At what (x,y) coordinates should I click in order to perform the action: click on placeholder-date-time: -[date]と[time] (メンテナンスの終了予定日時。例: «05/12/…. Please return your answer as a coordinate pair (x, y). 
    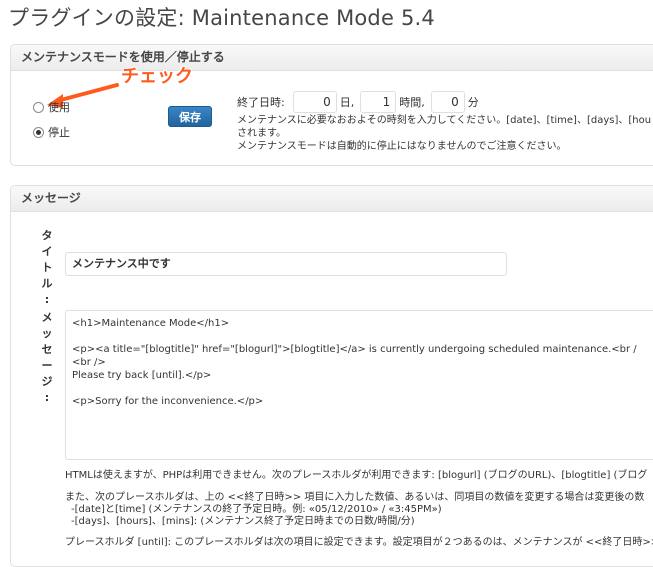
    Looking at the image, I should click on (256, 509).